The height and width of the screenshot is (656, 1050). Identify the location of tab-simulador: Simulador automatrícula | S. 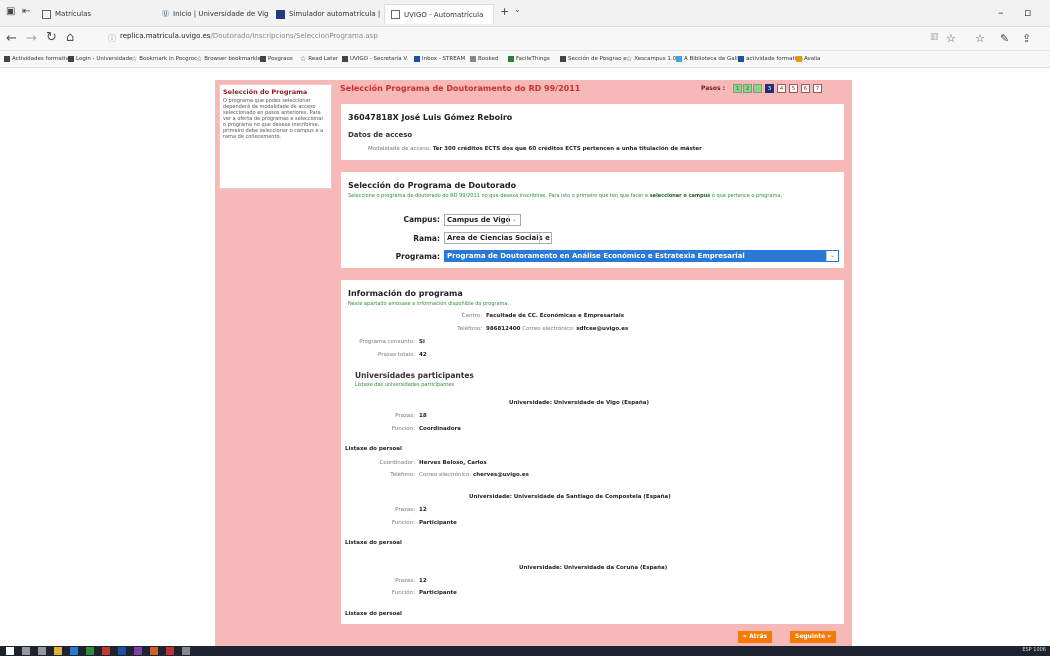
(326, 14).